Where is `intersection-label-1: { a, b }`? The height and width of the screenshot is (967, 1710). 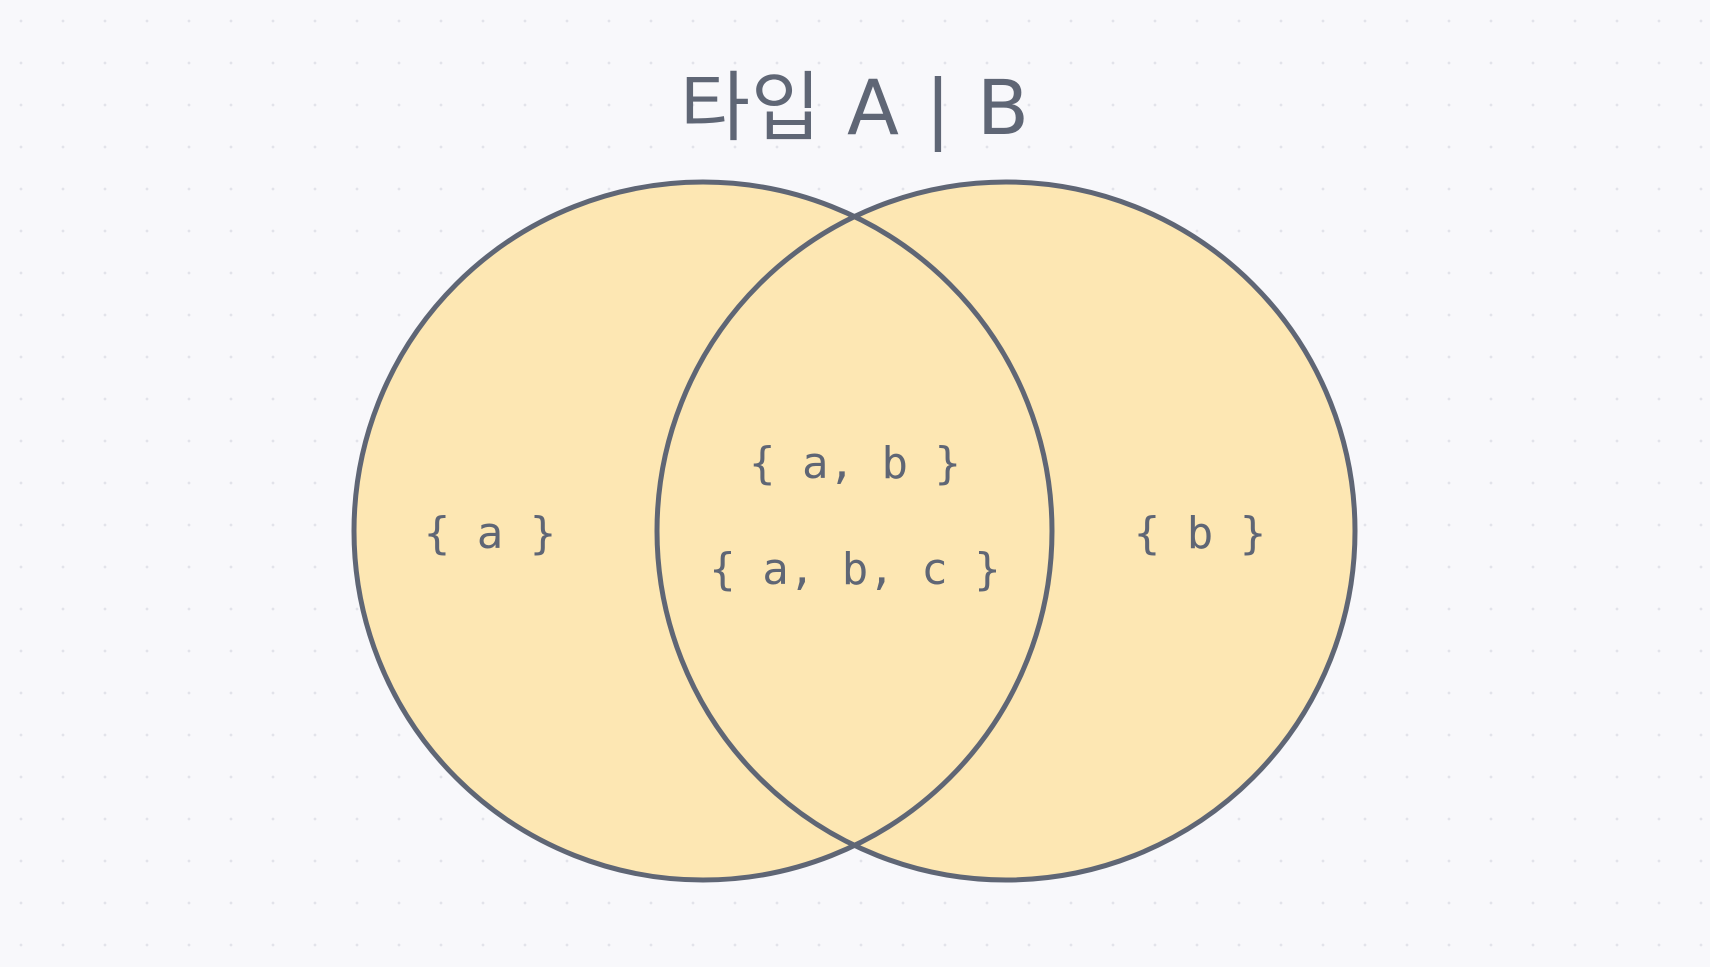
intersection-label-1: { a, b } is located at coordinates (855, 463).